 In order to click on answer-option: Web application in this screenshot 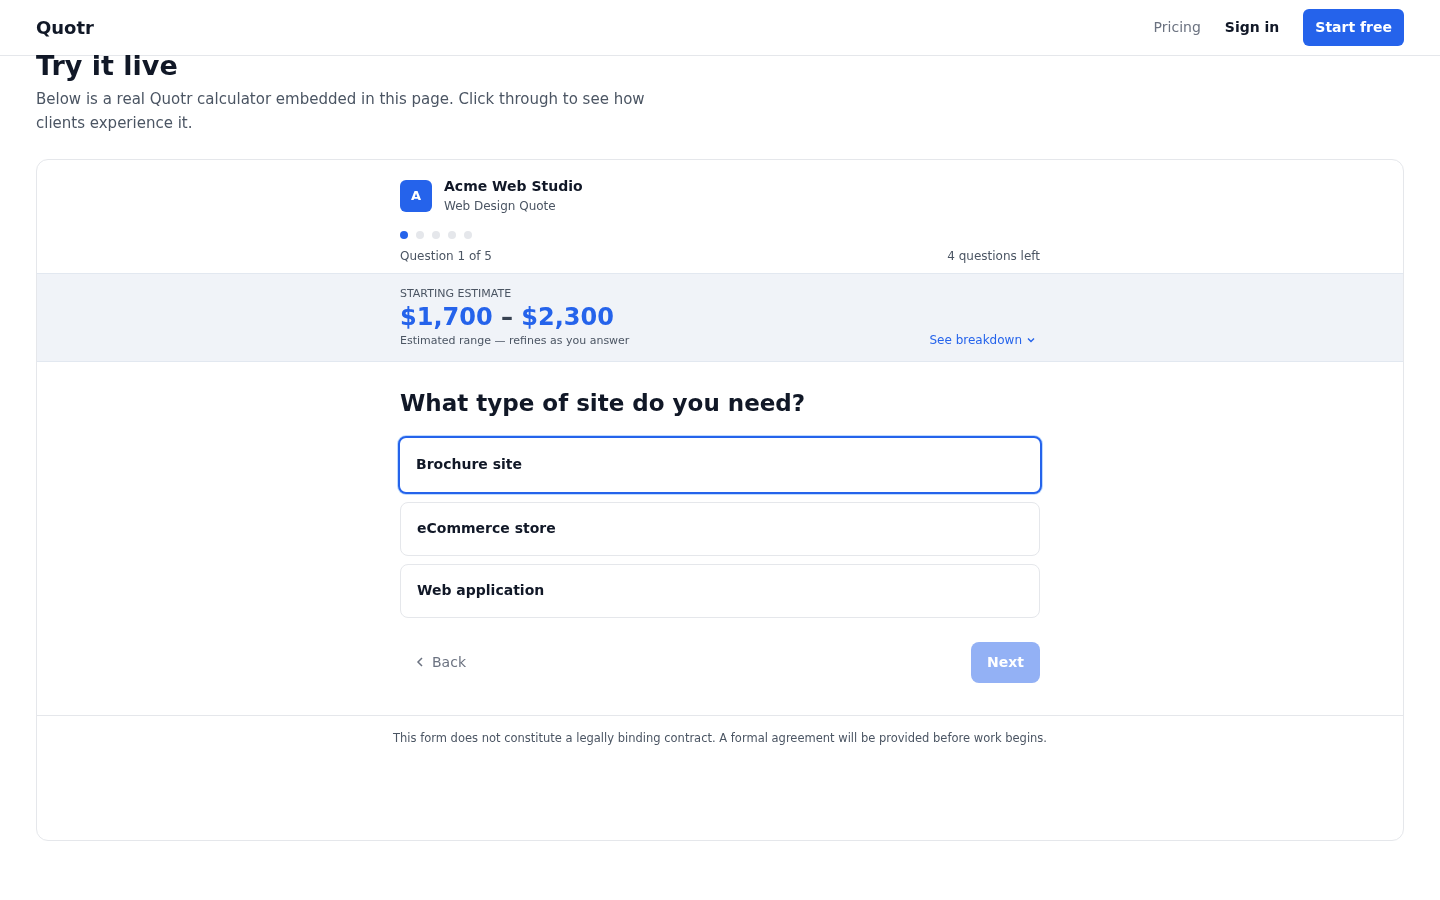, I will do `click(720, 591)`.